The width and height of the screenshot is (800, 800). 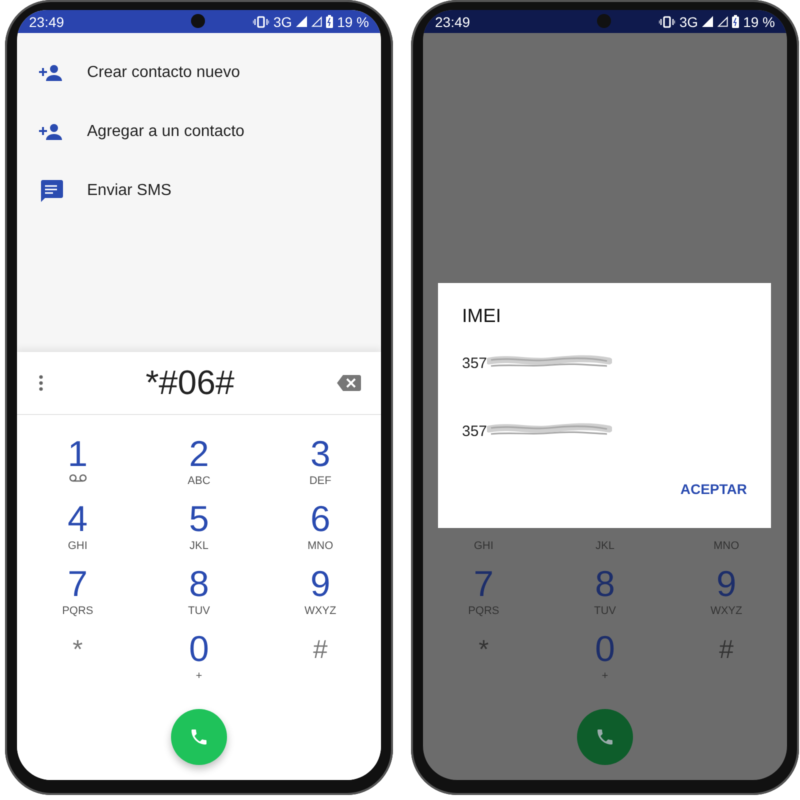 I want to click on key-letters: ABC, so click(x=199, y=481).